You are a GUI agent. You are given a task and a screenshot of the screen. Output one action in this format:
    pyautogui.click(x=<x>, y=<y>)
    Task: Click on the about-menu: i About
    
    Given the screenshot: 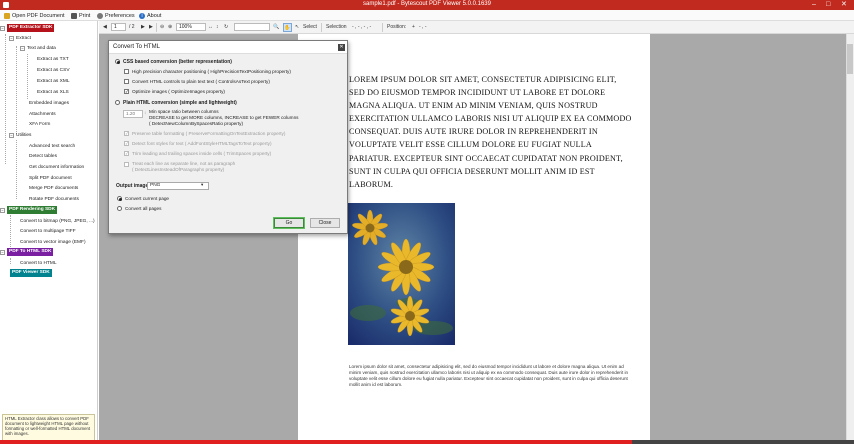 What is the action you would take?
    pyautogui.click(x=150, y=16)
    